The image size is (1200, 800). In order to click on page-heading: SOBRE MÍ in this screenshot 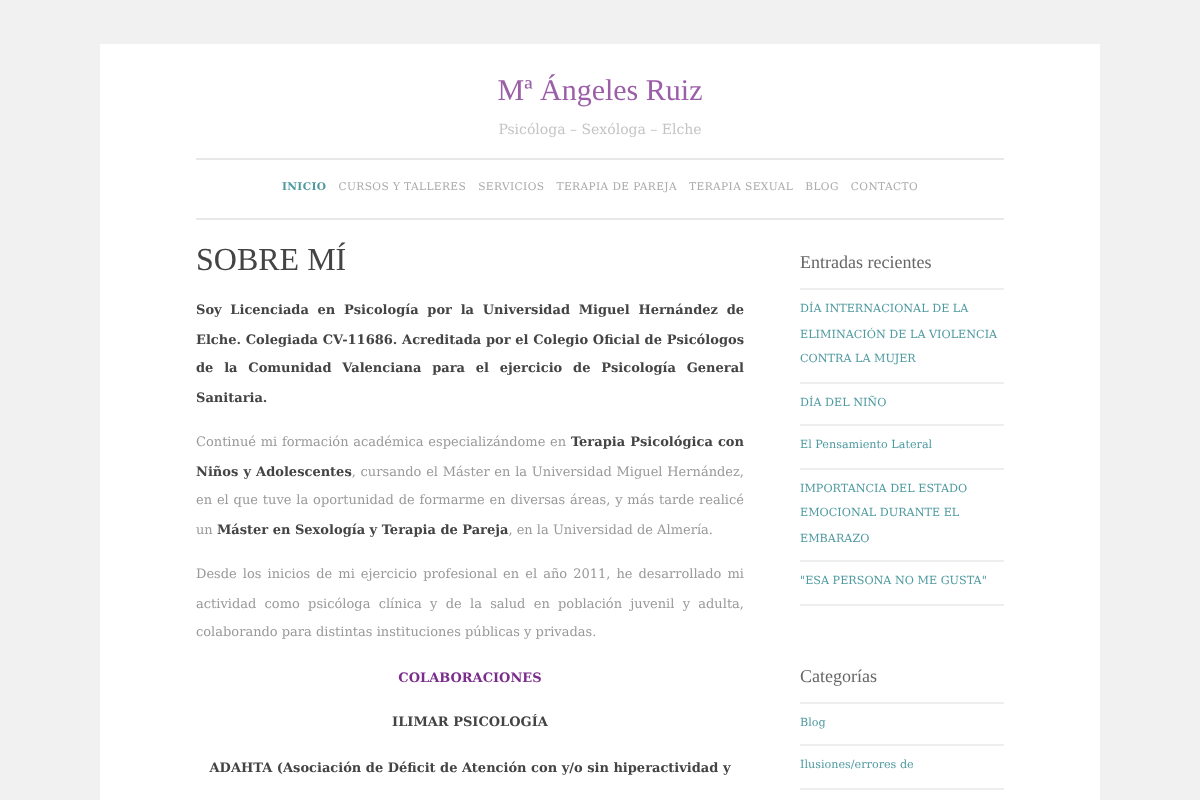, I will do `click(272, 262)`.